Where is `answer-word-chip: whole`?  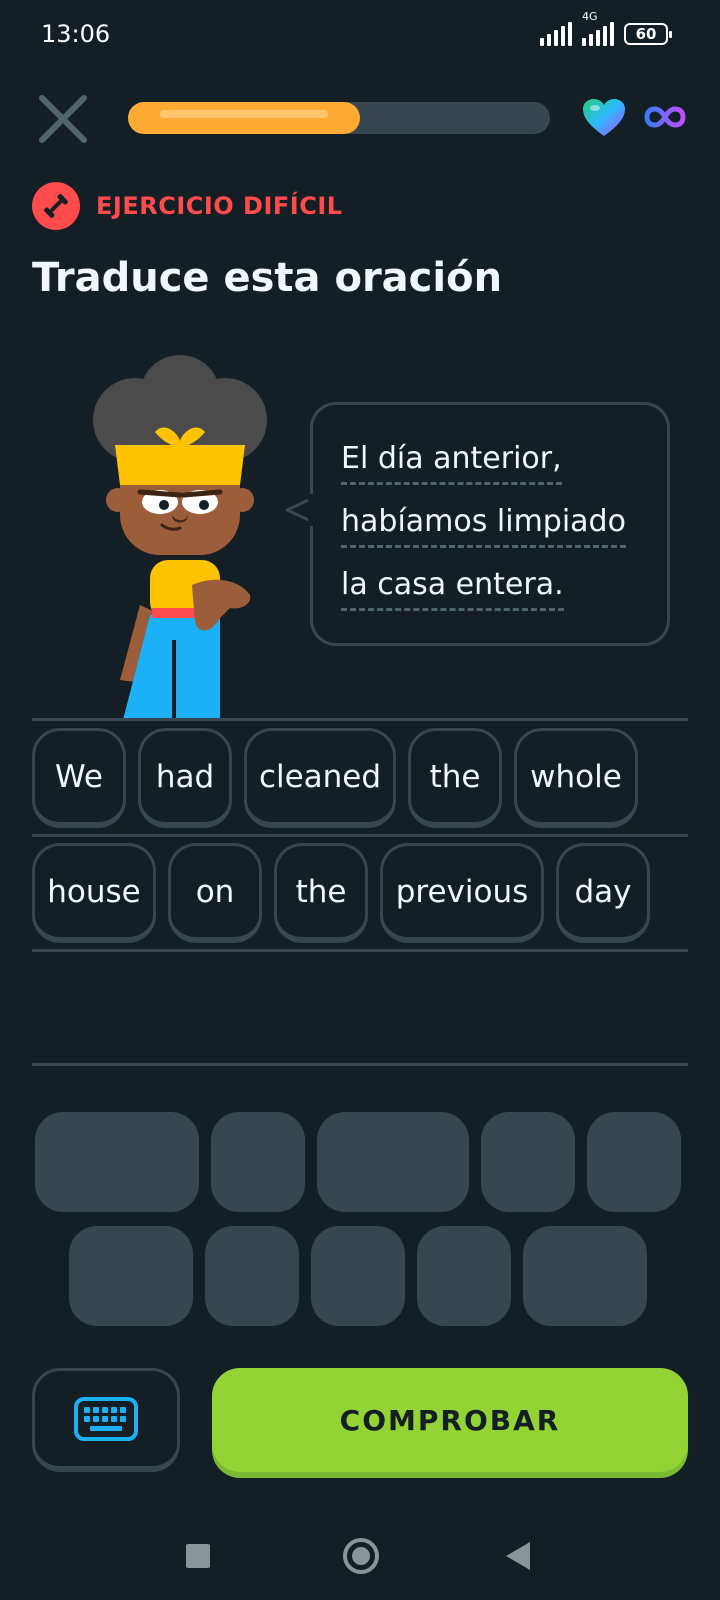 answer-word-chip: whole is located at coordinates (576, 778).